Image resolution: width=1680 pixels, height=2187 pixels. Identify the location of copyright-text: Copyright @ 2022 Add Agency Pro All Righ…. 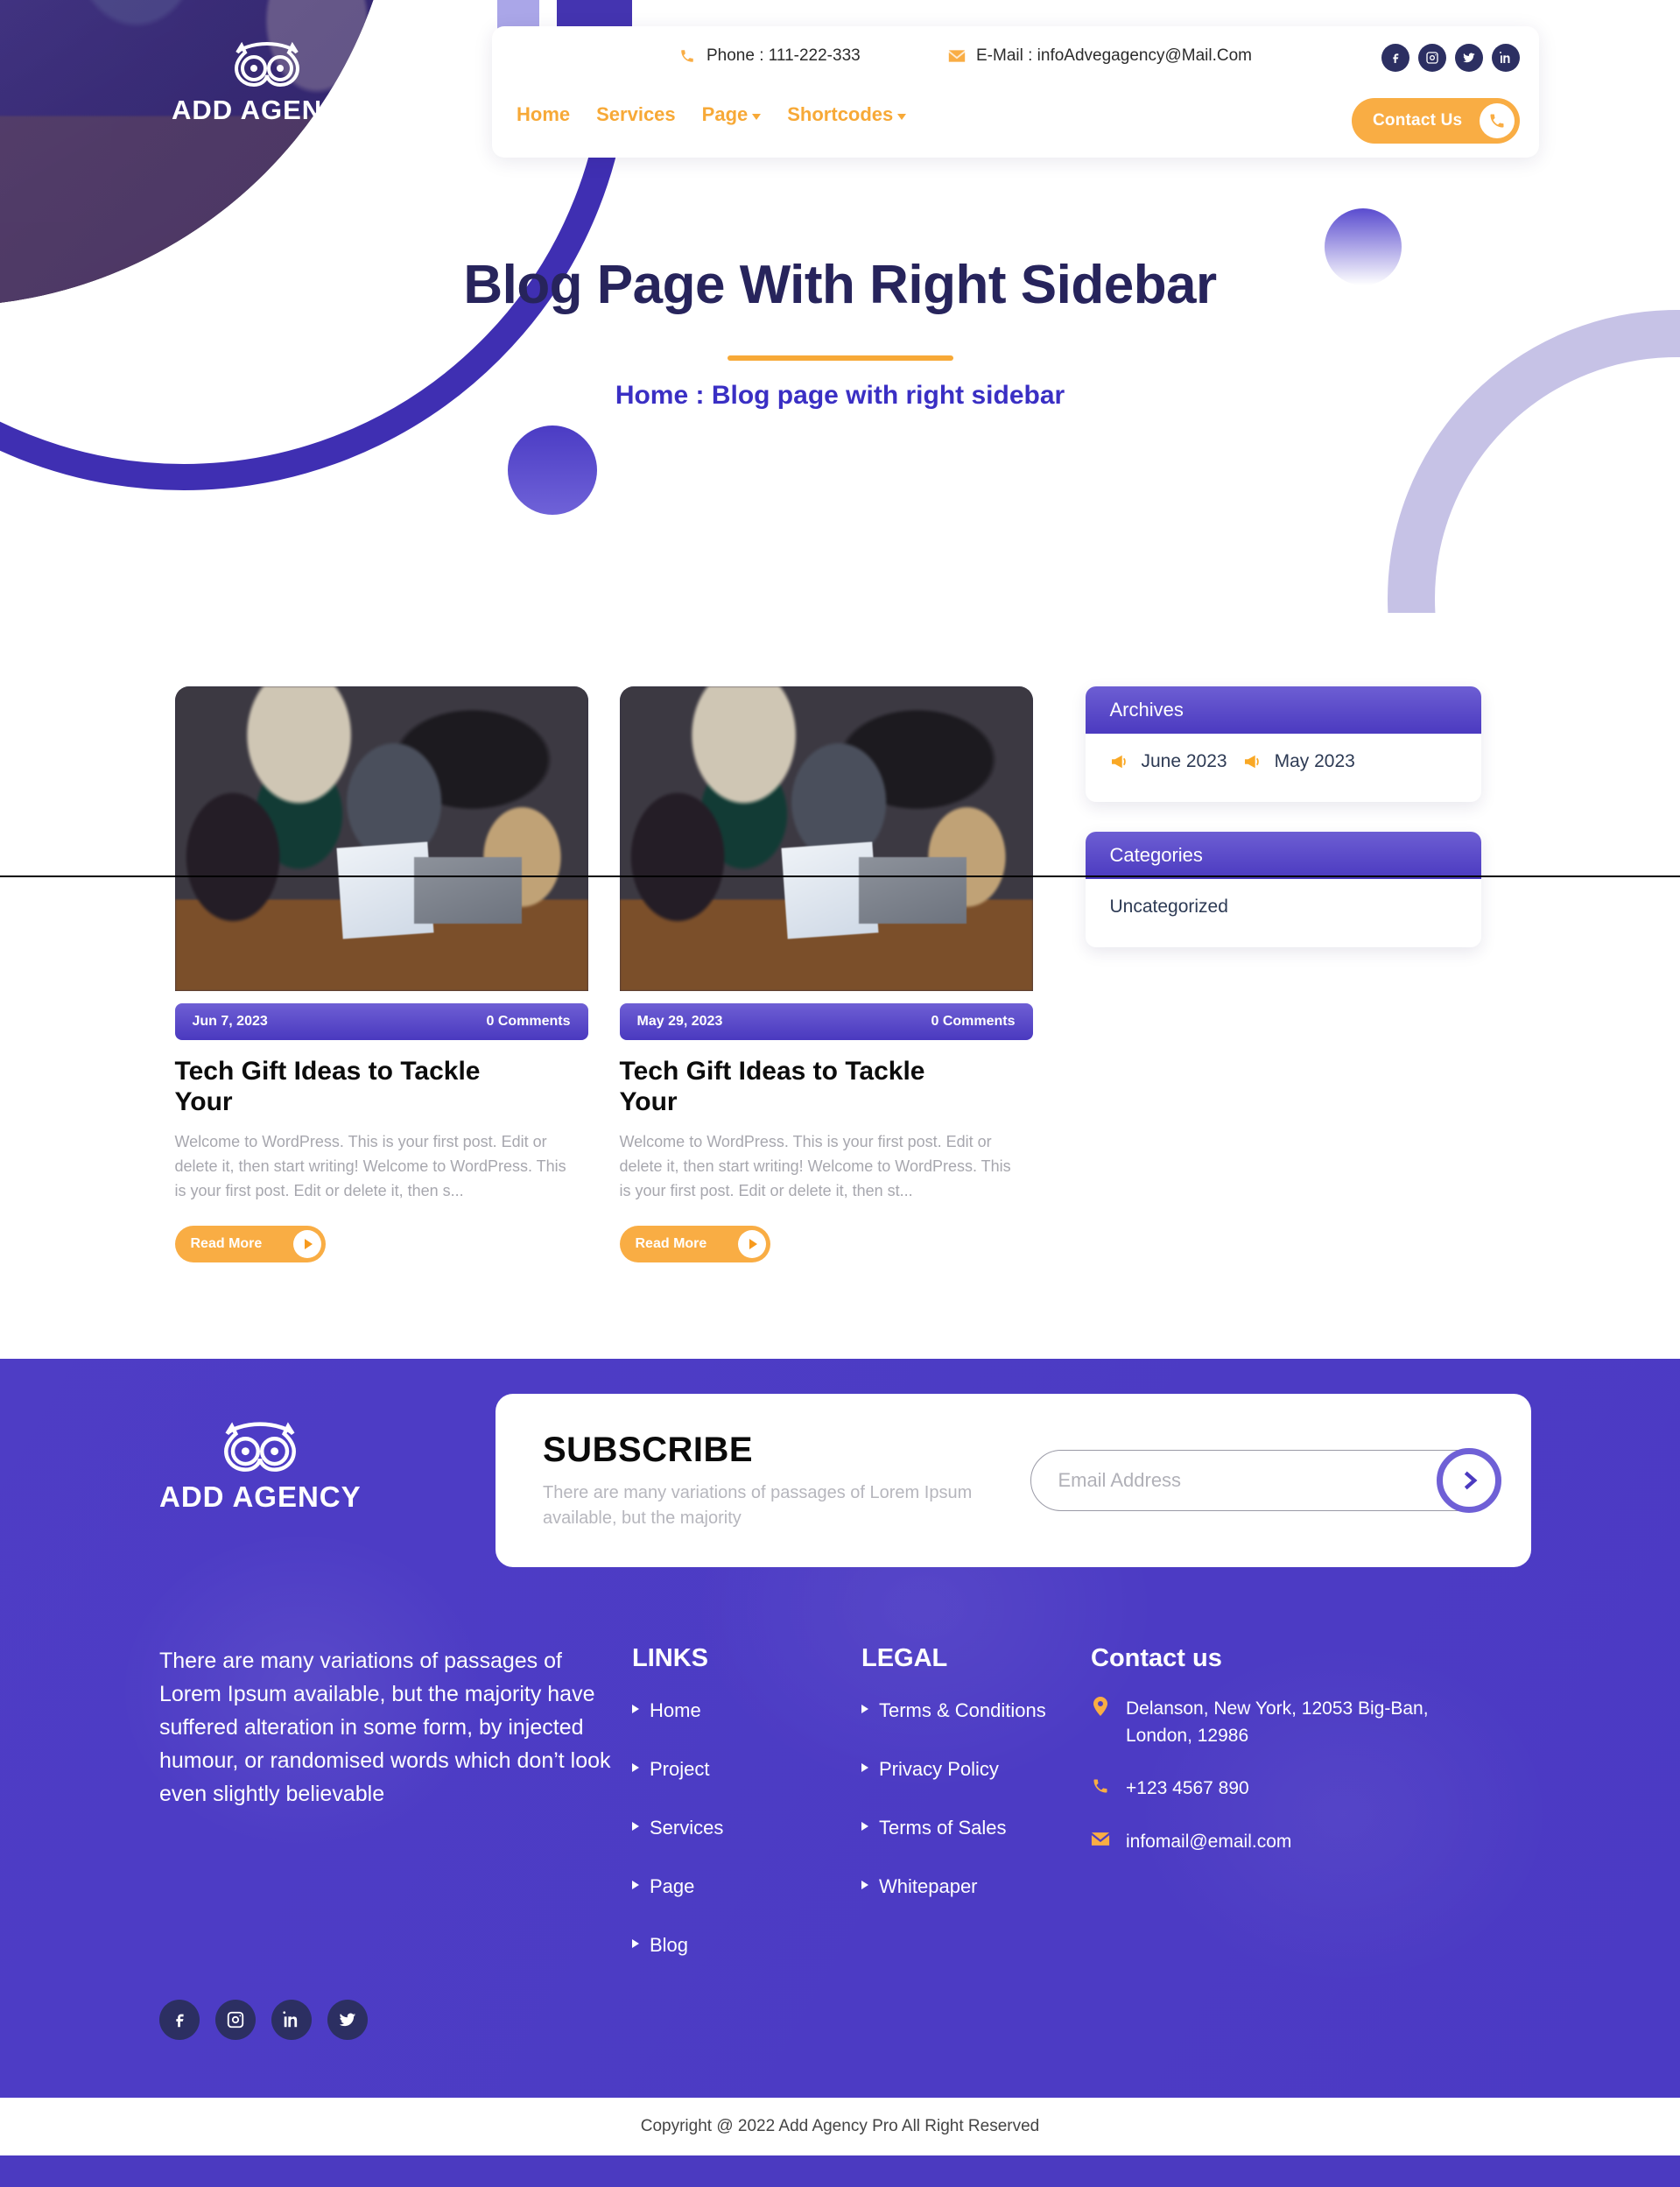
(840, 2126).